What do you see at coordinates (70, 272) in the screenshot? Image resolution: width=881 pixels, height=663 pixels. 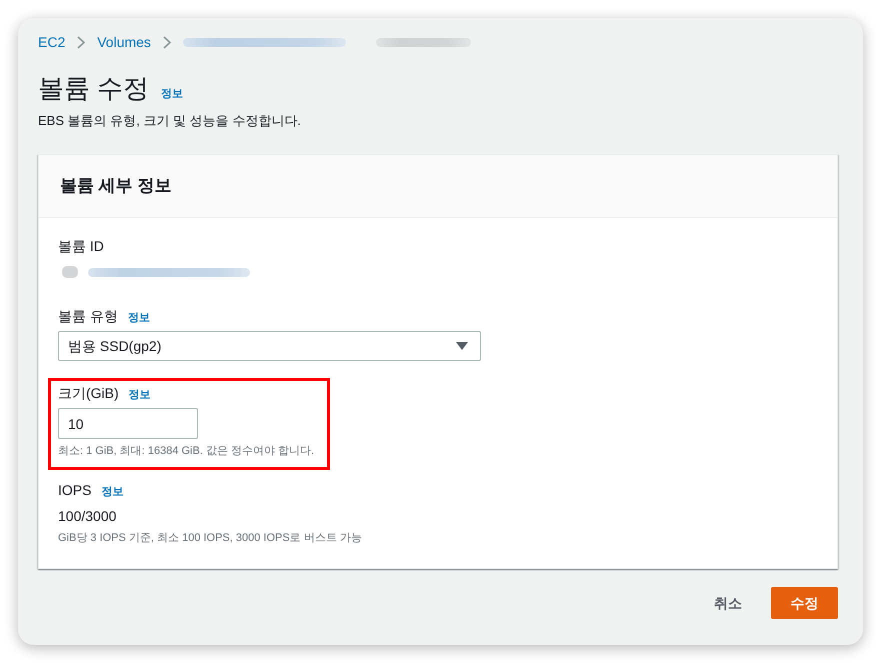 I see `blurred-icon` at bounding box center [70, 272].